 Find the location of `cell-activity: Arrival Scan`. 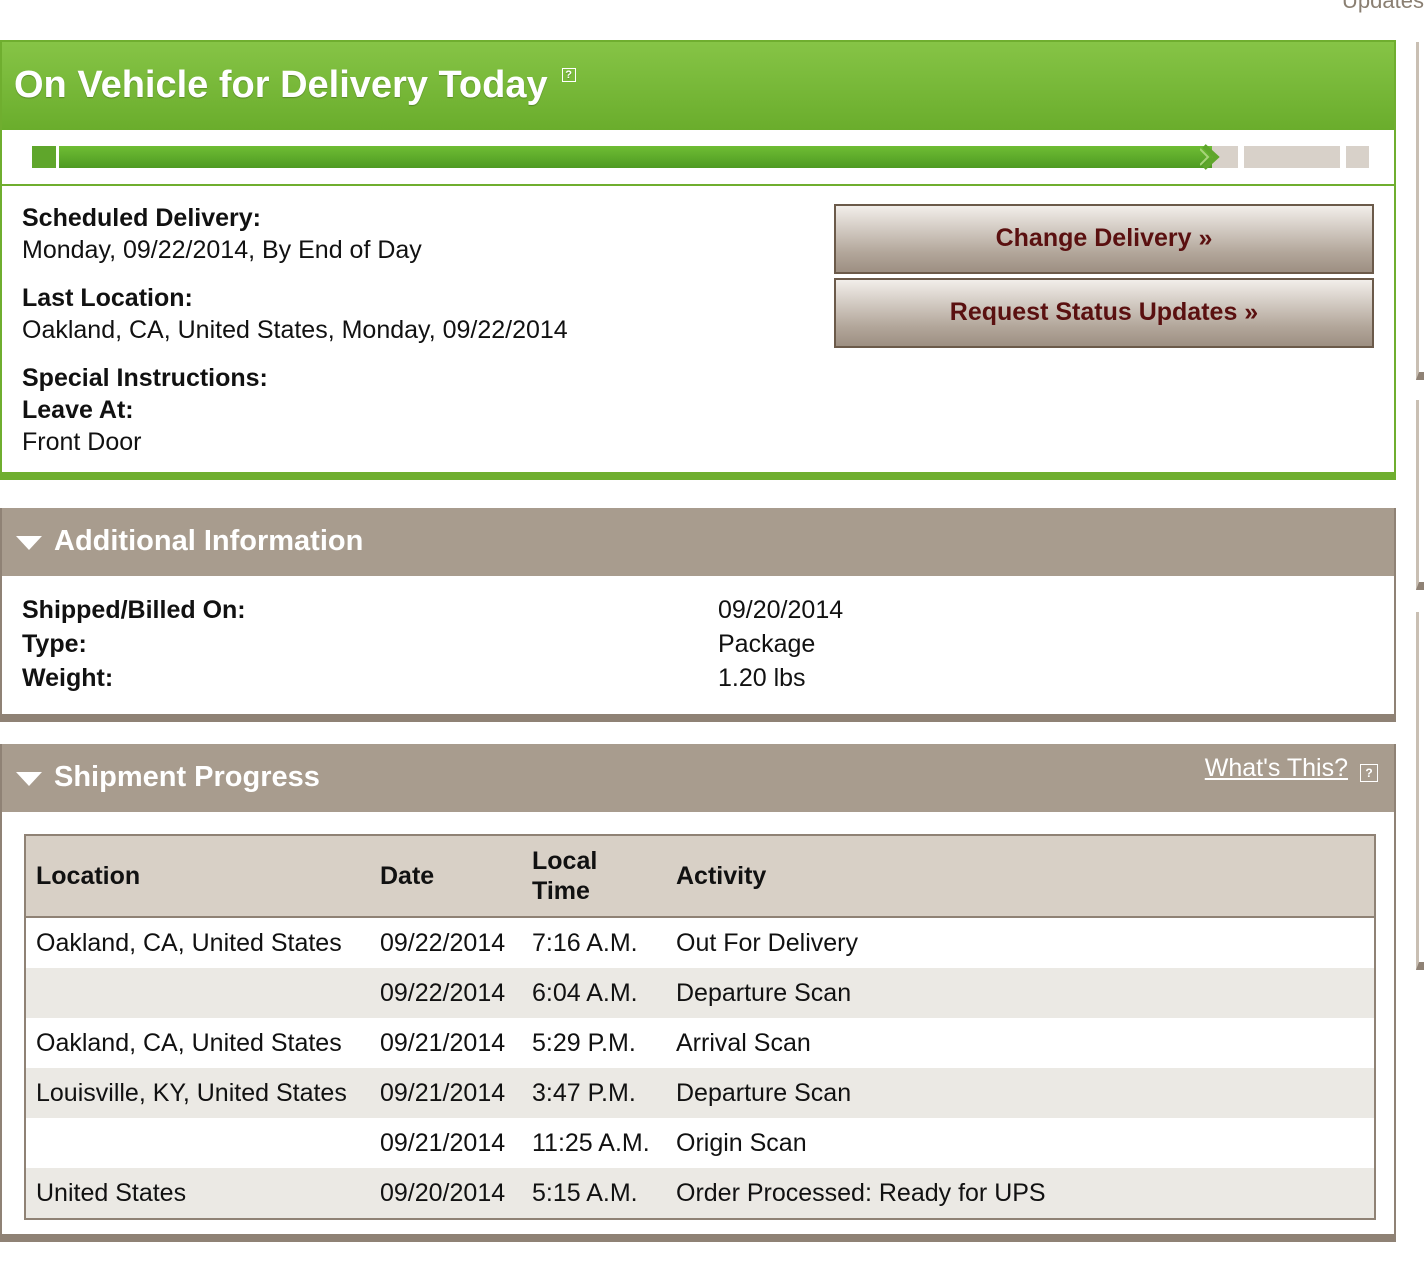

cell-activity: Arrival Scan is located at coordinates (743, 1042).